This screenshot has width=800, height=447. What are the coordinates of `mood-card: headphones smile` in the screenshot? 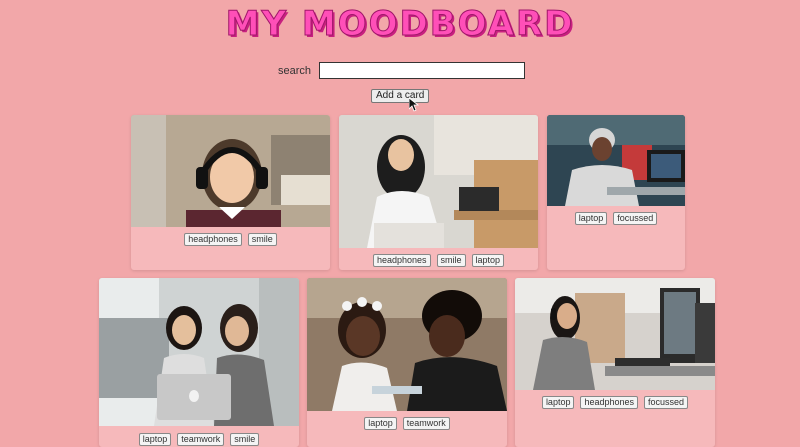 It's located at (230, 192).